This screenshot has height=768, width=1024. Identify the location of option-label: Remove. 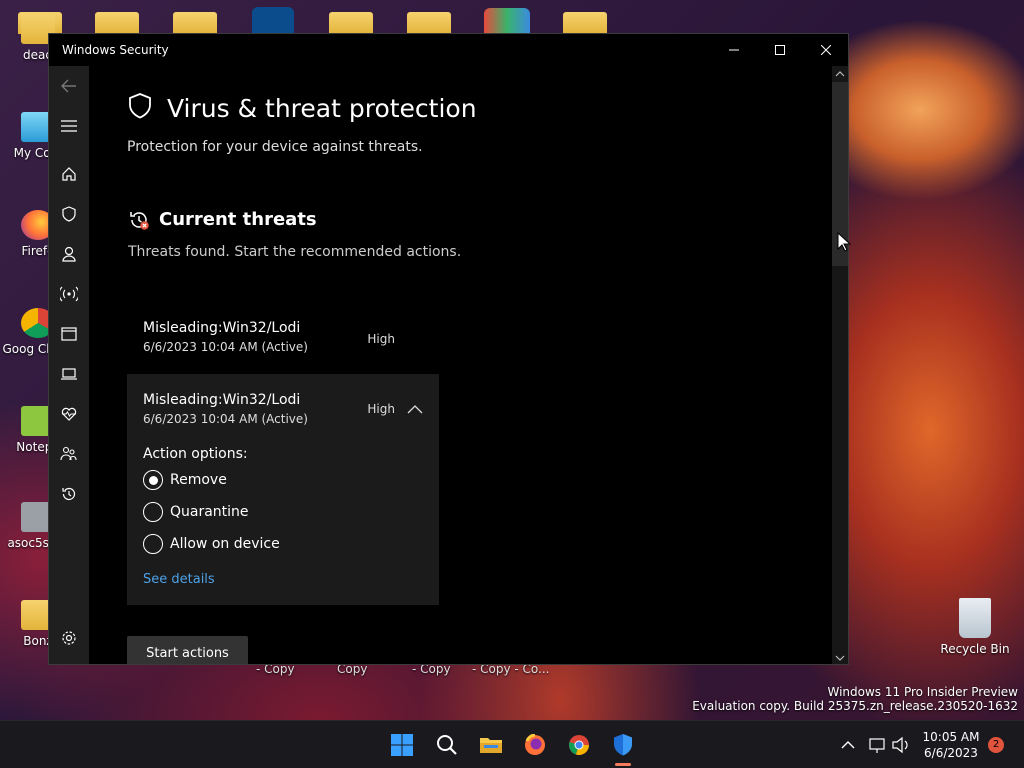
(198, 480).